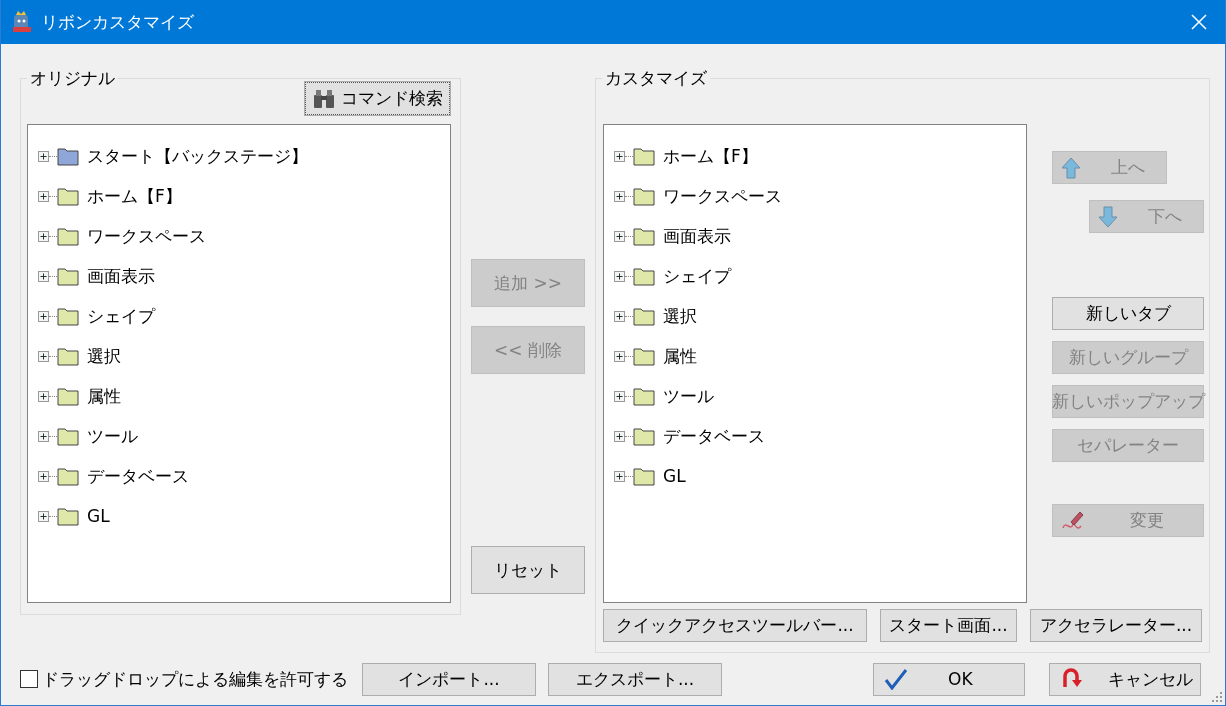 The image size is (1226, 706). I want to click on ok-button: OK, so click(949, 679).